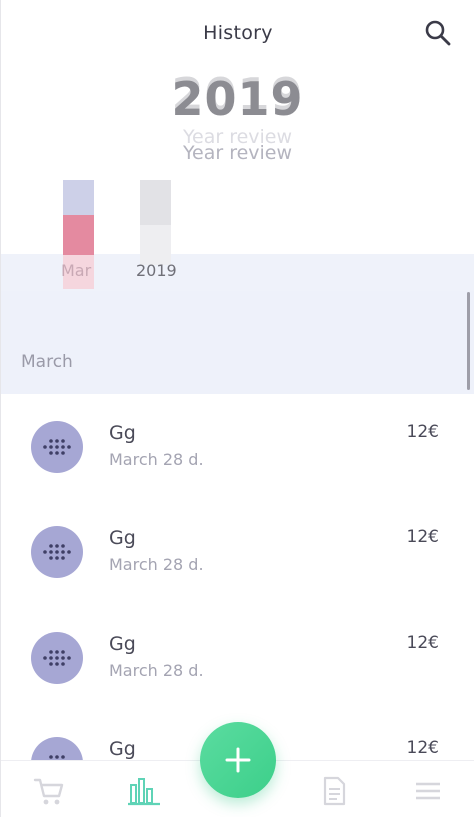 The height and width of the screenshot is (817, 474). Describe the element at coordinates (78, 197) in the screenshot. I see `bar-mar-top` at that location.